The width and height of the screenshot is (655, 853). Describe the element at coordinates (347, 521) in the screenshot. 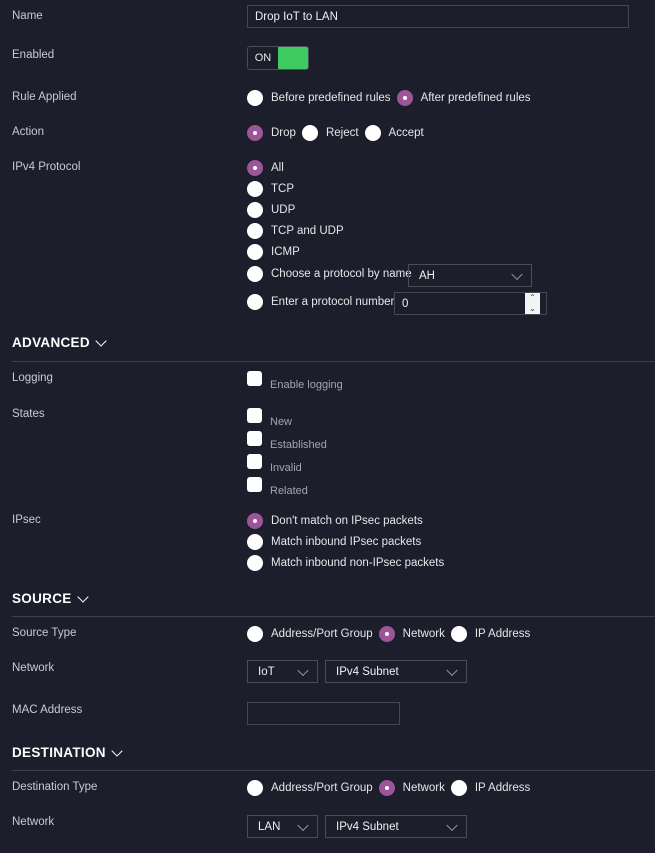

I see `radio-label: Don't match on IPsec packets` at that location.